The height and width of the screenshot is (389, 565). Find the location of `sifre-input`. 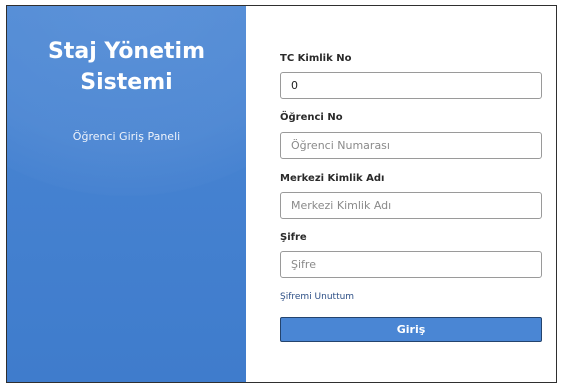

sifre-input is located at coordinates (411, 264).